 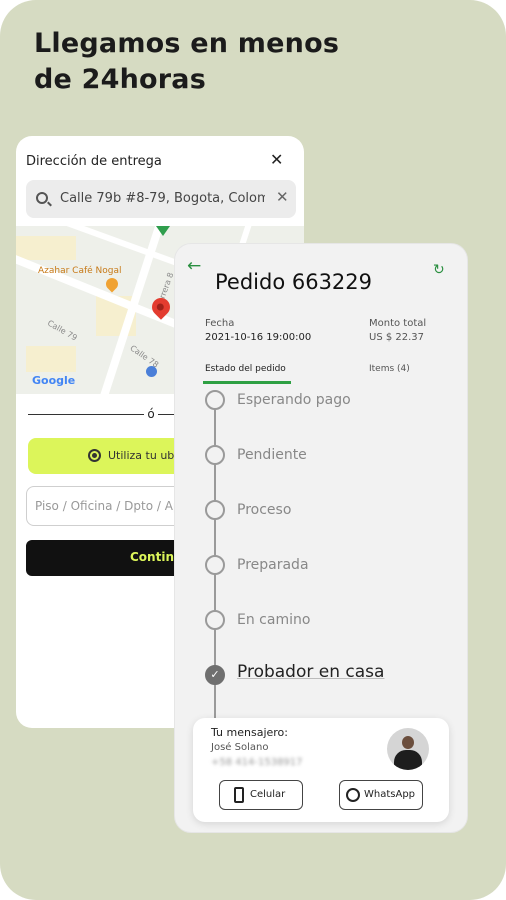 I want to click on avatar-body, so click(x=408, y=760).